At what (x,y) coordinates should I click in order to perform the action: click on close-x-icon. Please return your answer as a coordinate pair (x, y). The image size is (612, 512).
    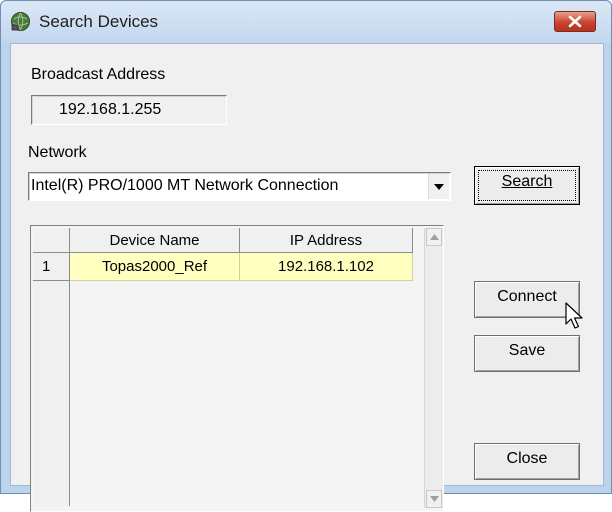
    Looking at the image, I should click on (575, 21).